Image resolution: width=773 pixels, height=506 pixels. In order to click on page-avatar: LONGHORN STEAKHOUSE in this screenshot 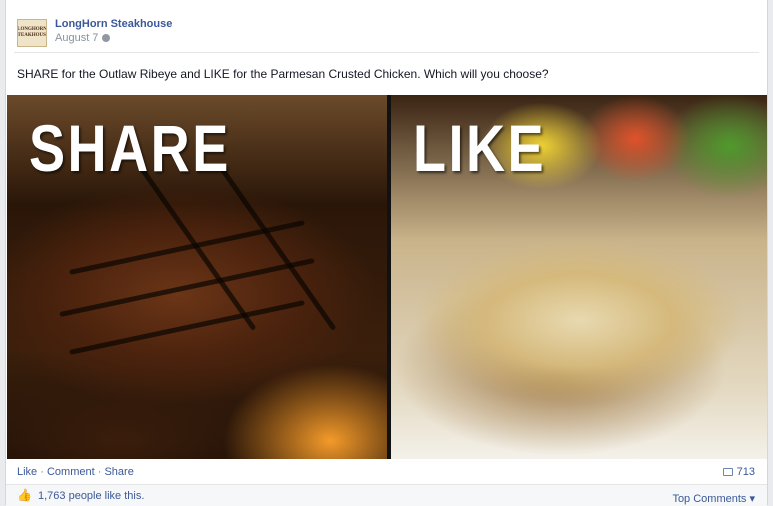, I will do `click(32, 33)`.